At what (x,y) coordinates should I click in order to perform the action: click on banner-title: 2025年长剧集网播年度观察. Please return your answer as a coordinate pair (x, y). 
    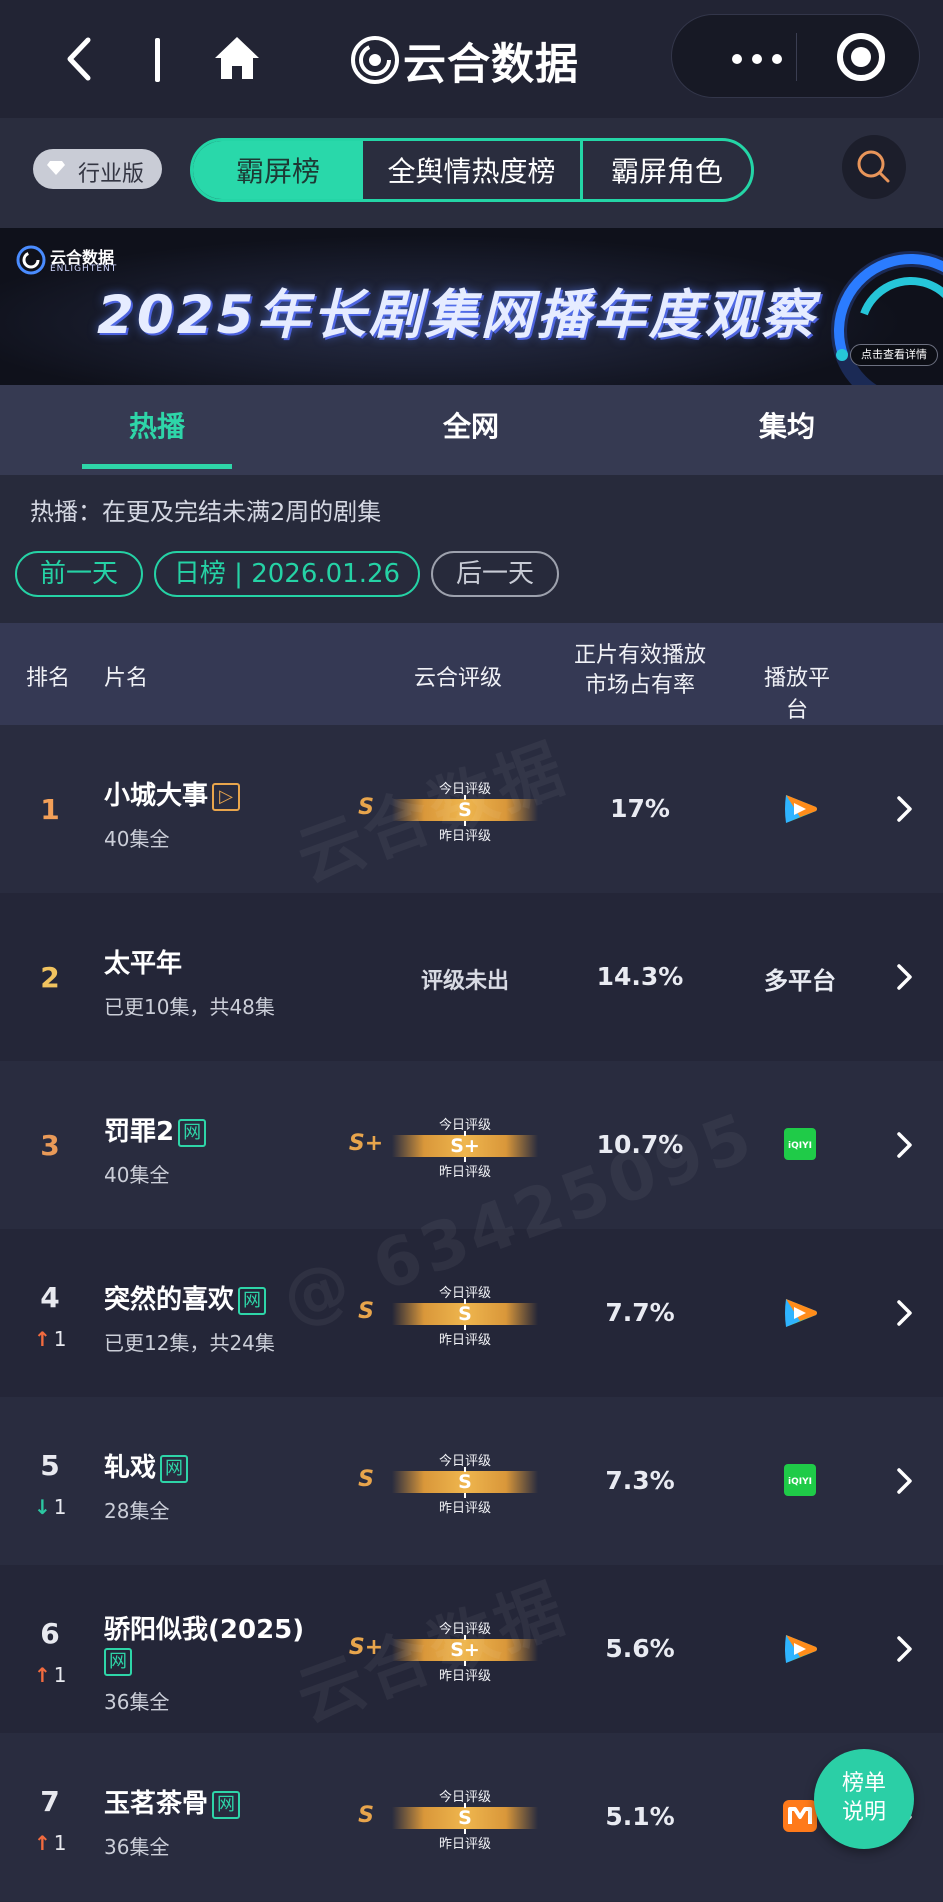
    Looking at the image, I should click on (457, 315).